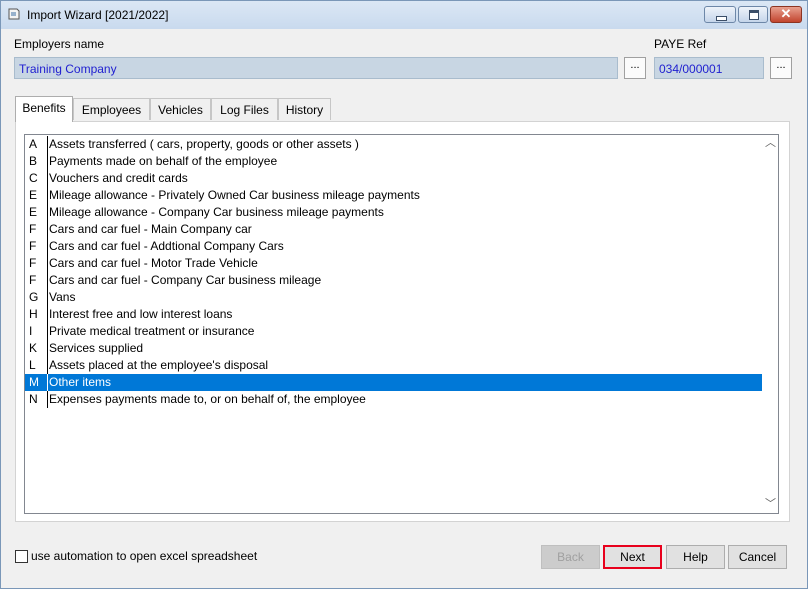 Image resolution: width=808 pixels, height=589 pixels. What do you see at coordinates (753, 14) in the screenshot?
I see `maximize-button` at bounding box center [753, 14].